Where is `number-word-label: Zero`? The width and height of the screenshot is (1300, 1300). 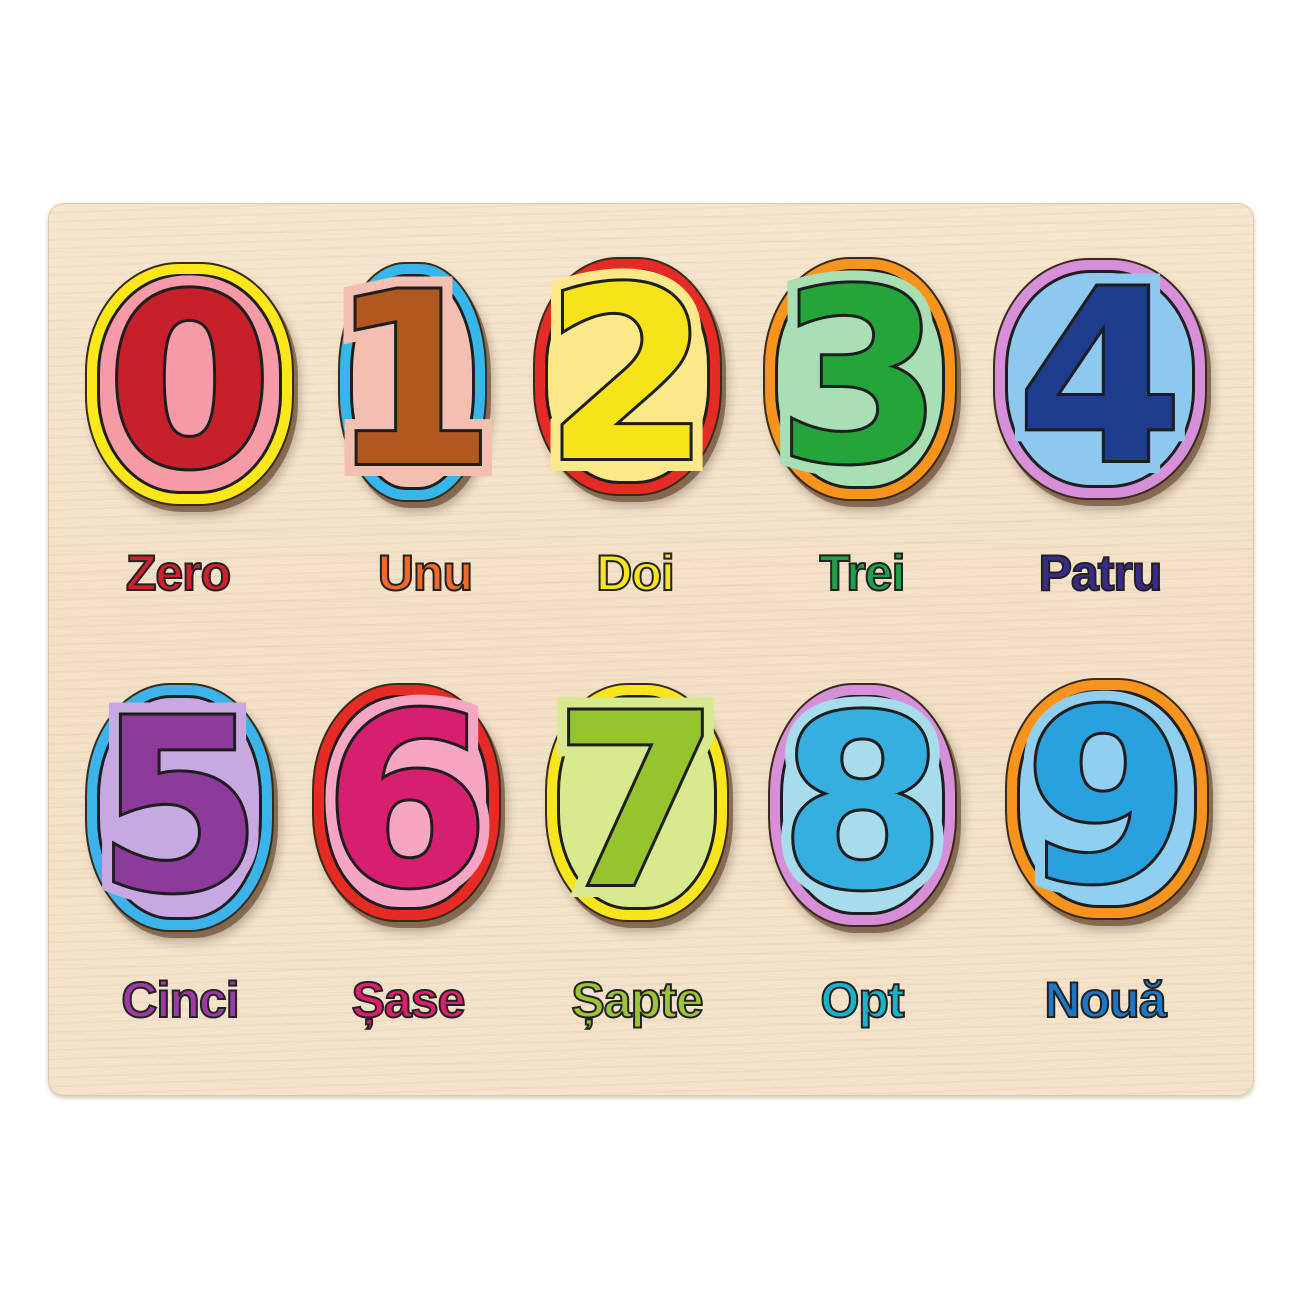 number-word-label: Zero is located at coordinates (178, 573).